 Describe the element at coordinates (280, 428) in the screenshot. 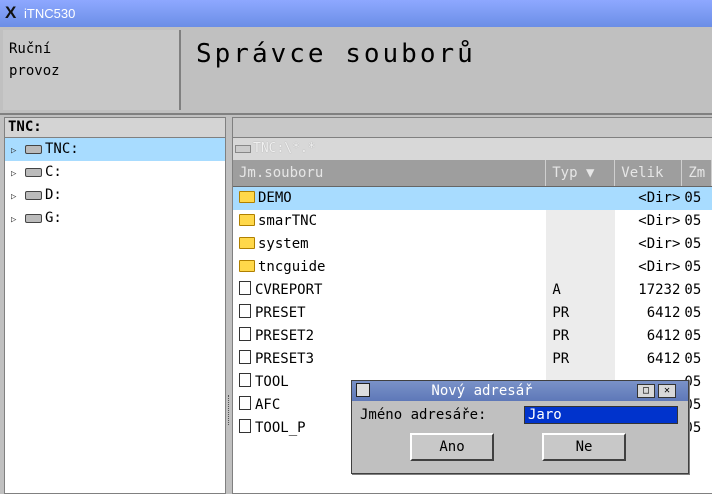

I see `file-name: TOOL_P` at that location.